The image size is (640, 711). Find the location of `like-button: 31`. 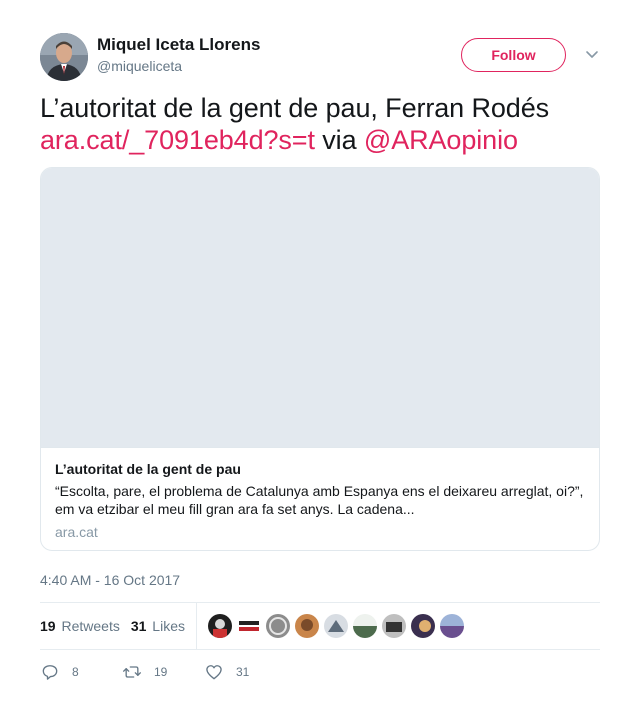

like-button: 31 is located at coordinates (226, 672).